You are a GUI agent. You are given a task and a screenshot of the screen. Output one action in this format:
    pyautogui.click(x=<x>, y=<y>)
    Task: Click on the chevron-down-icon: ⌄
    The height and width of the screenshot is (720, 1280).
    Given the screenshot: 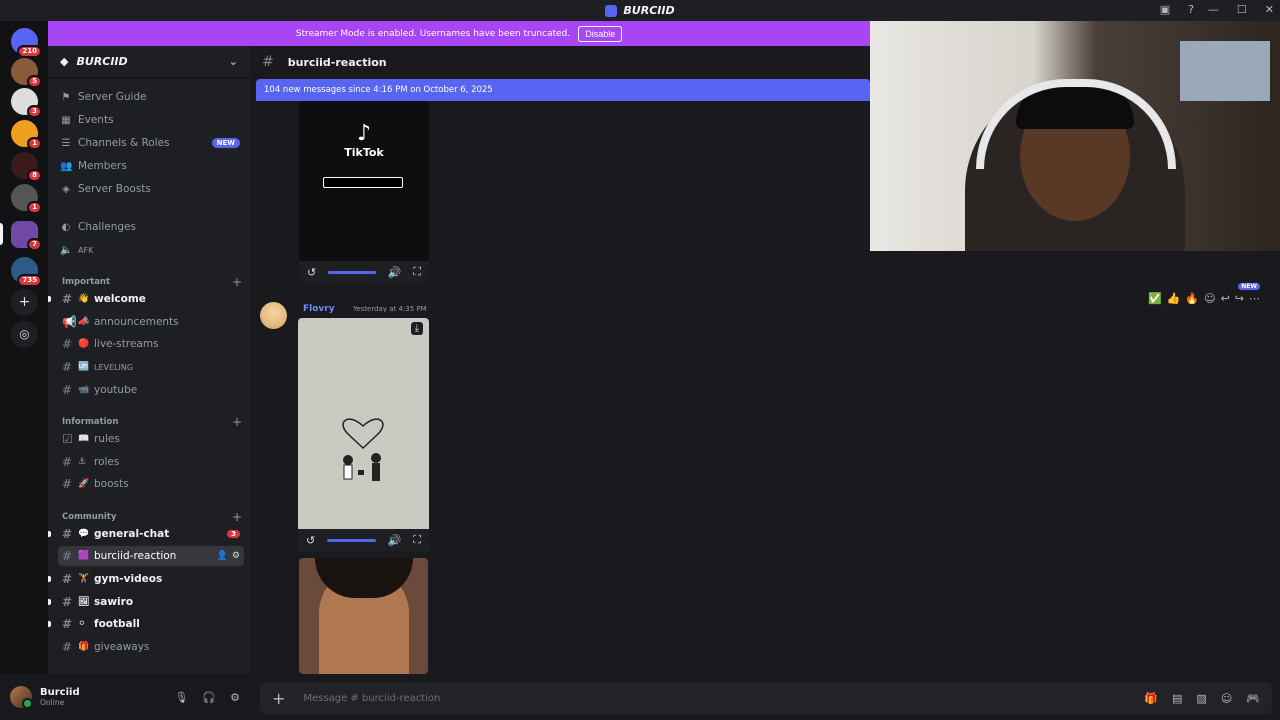 What is the action you would take?
    pyautogui.click(x=233, y=61)
    